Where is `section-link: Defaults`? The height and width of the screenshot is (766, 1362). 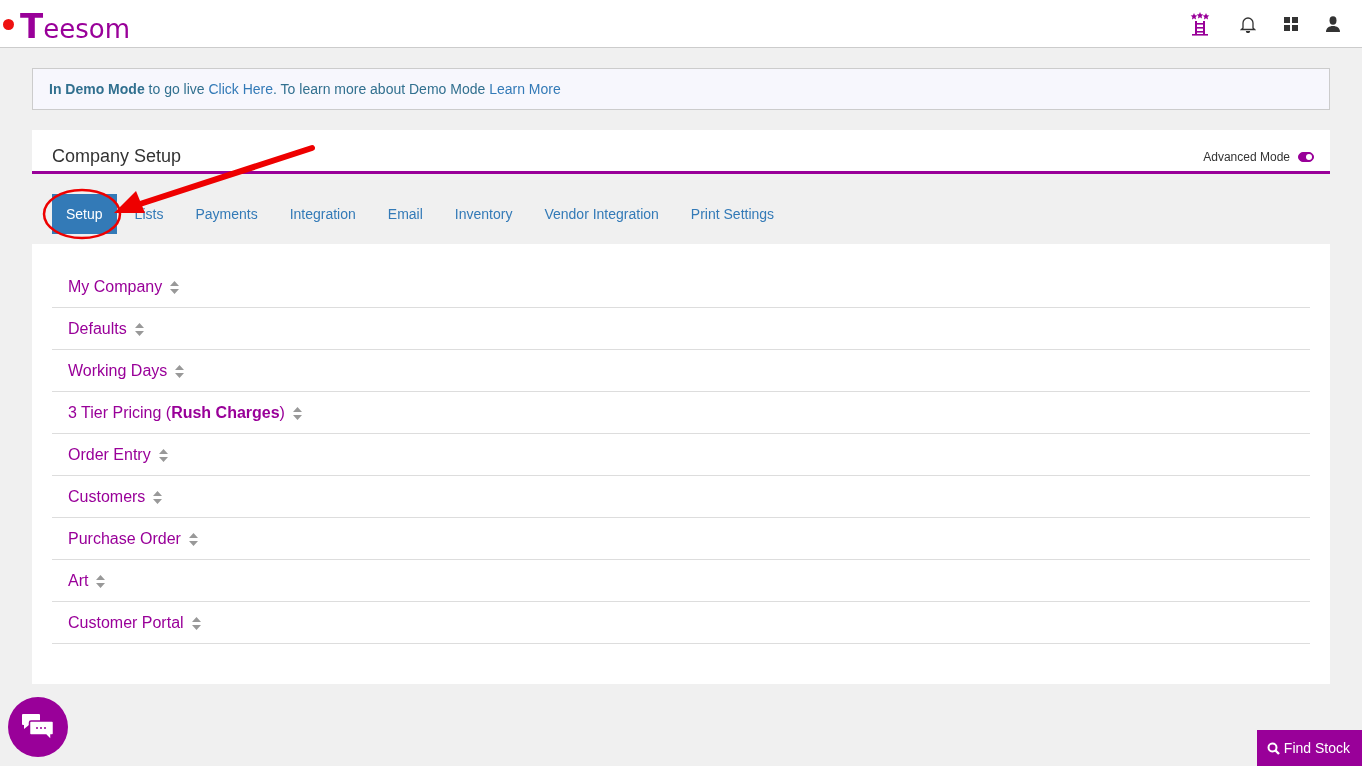
section-link: Defaults is located at coordinates (97, 329).